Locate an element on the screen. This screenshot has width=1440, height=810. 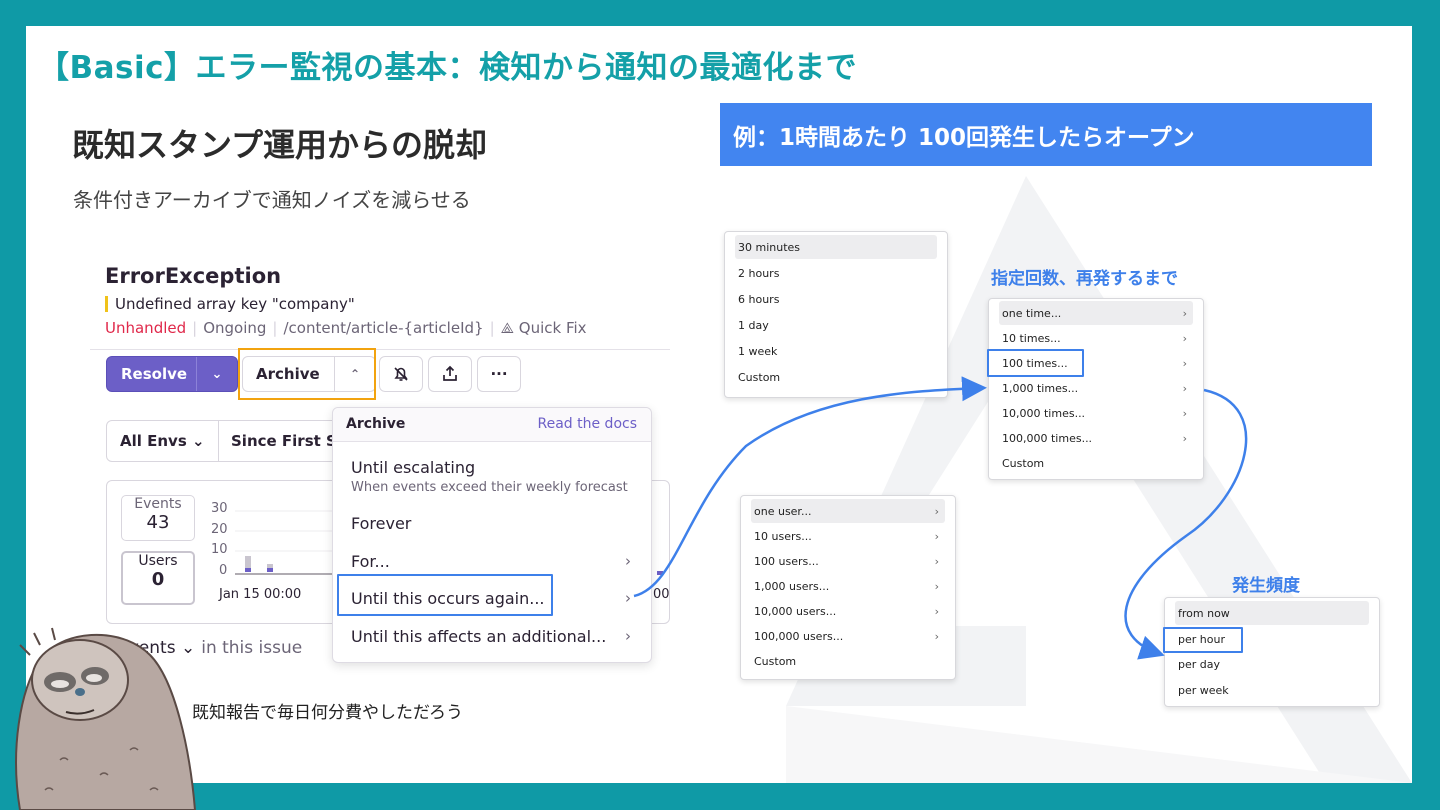
sloth-caption: 既知報告で毎日何分費やしただろう is located at coordinates (327, 713).